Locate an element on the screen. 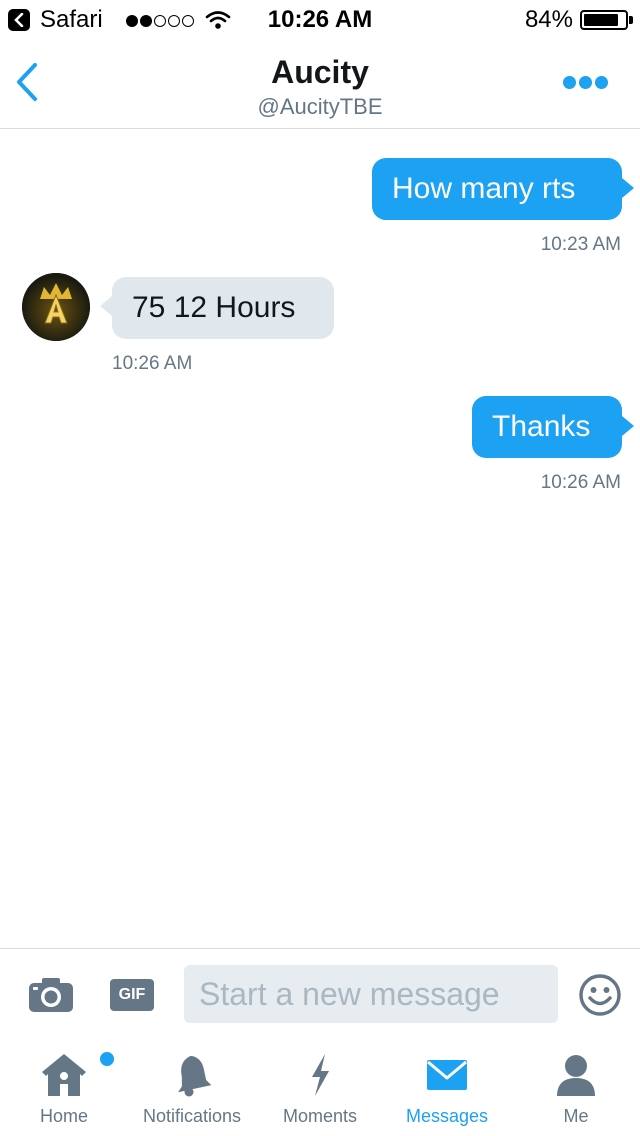 The width and height of the screenshot is (640, 1136). compose-bar: GIF is located at coordinates (320, 994).